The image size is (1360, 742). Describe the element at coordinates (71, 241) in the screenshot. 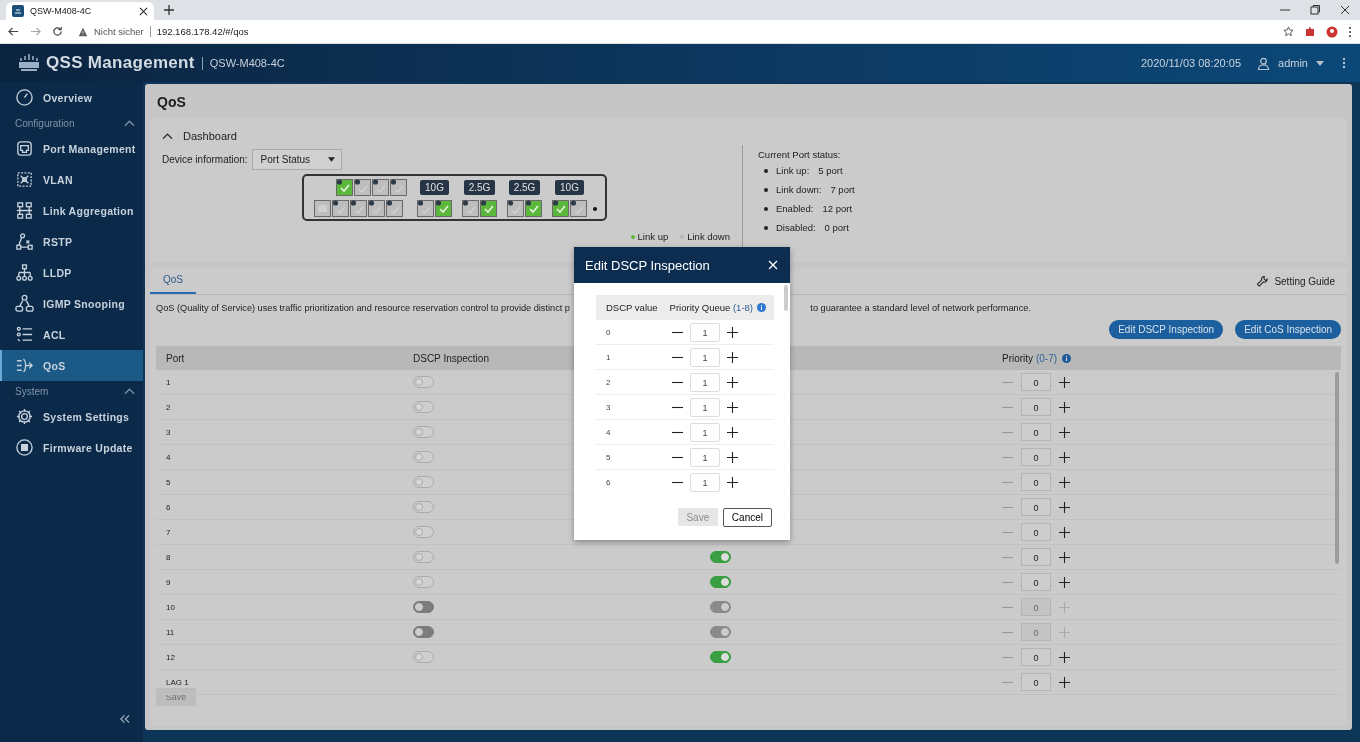

I see `sidebar-item: RSTP` at that location.